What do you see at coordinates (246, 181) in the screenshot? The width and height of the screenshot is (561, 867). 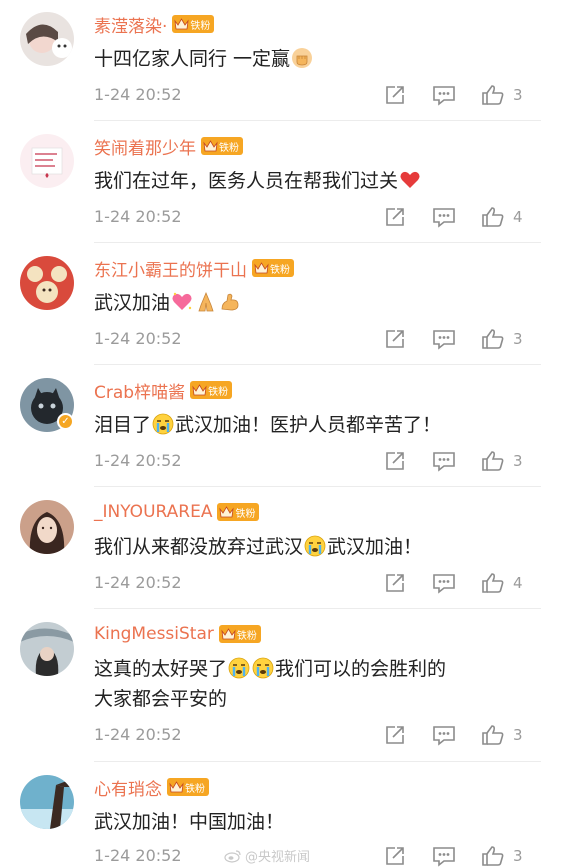 I see `comment-text-content: 我们在过年，医务人员在帮我们过关` at bounding box center [246, 181].